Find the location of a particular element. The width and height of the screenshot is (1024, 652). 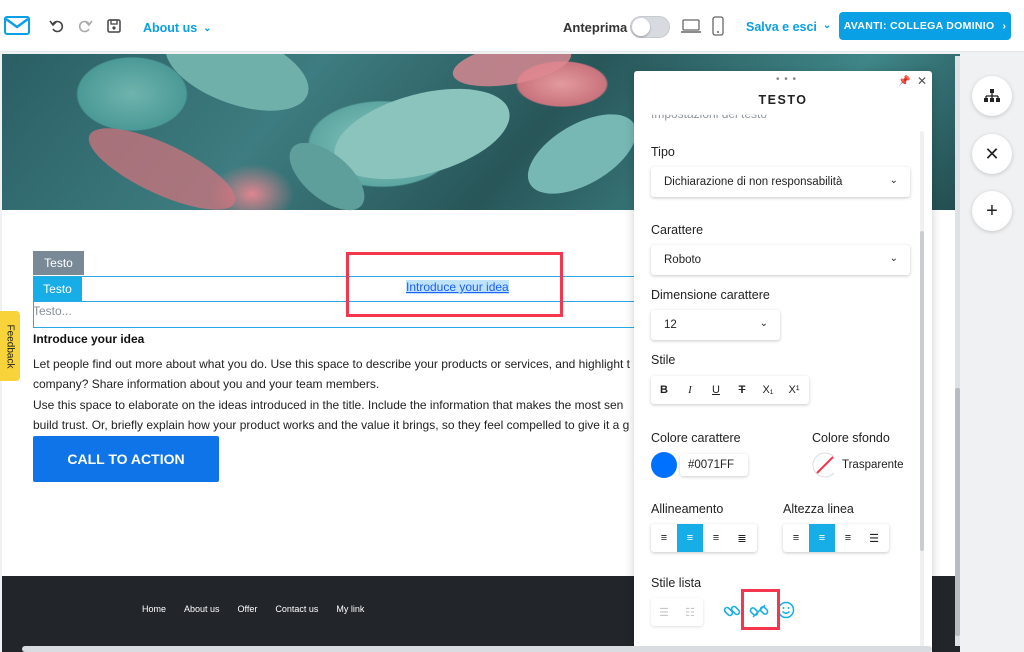

footer-link-offer: Offer is located at coordinates (248, 609).